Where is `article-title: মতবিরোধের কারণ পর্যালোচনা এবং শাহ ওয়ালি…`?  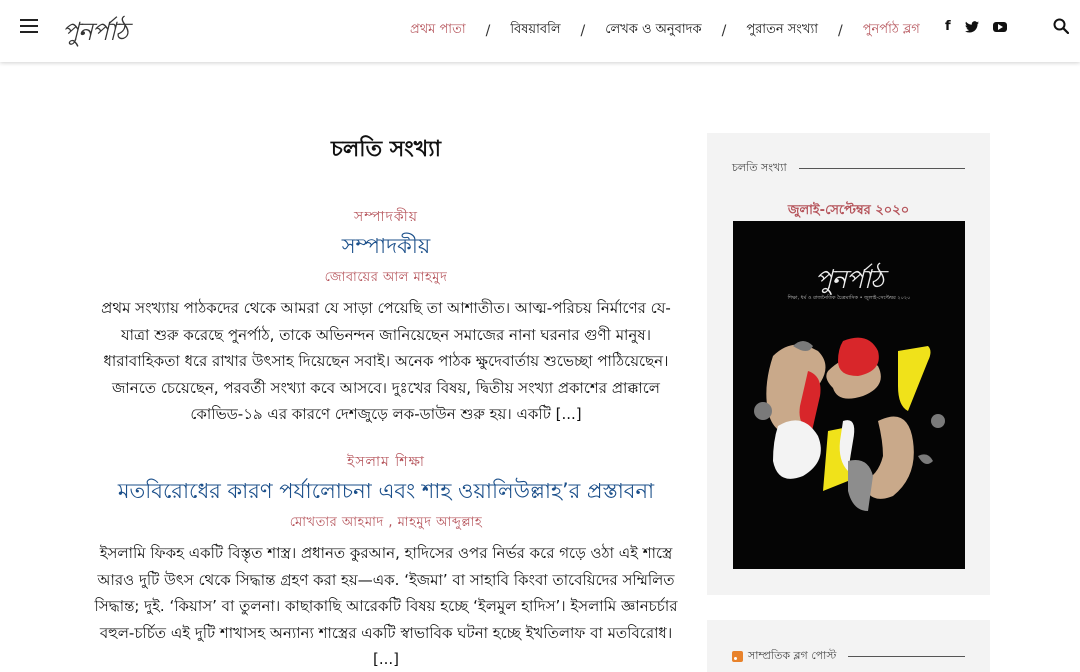 article-title: মতবিরোধের কারণ পর্যালোচনা এবং শাহ ওয়ালি… is located at coordinates (386, 491).